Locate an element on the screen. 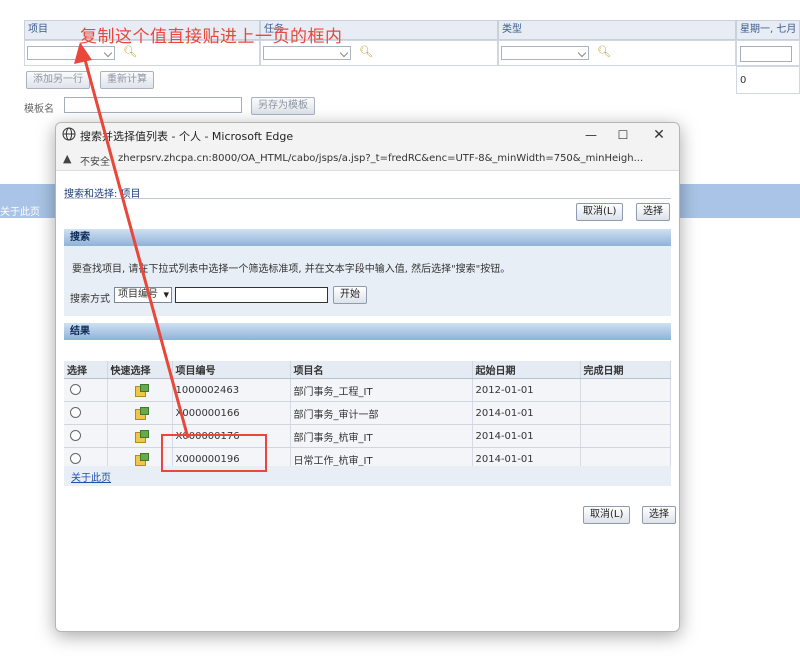 This screenshot has height=662, width=800. close-icon: ✕ is located at coordinates (659, 135).